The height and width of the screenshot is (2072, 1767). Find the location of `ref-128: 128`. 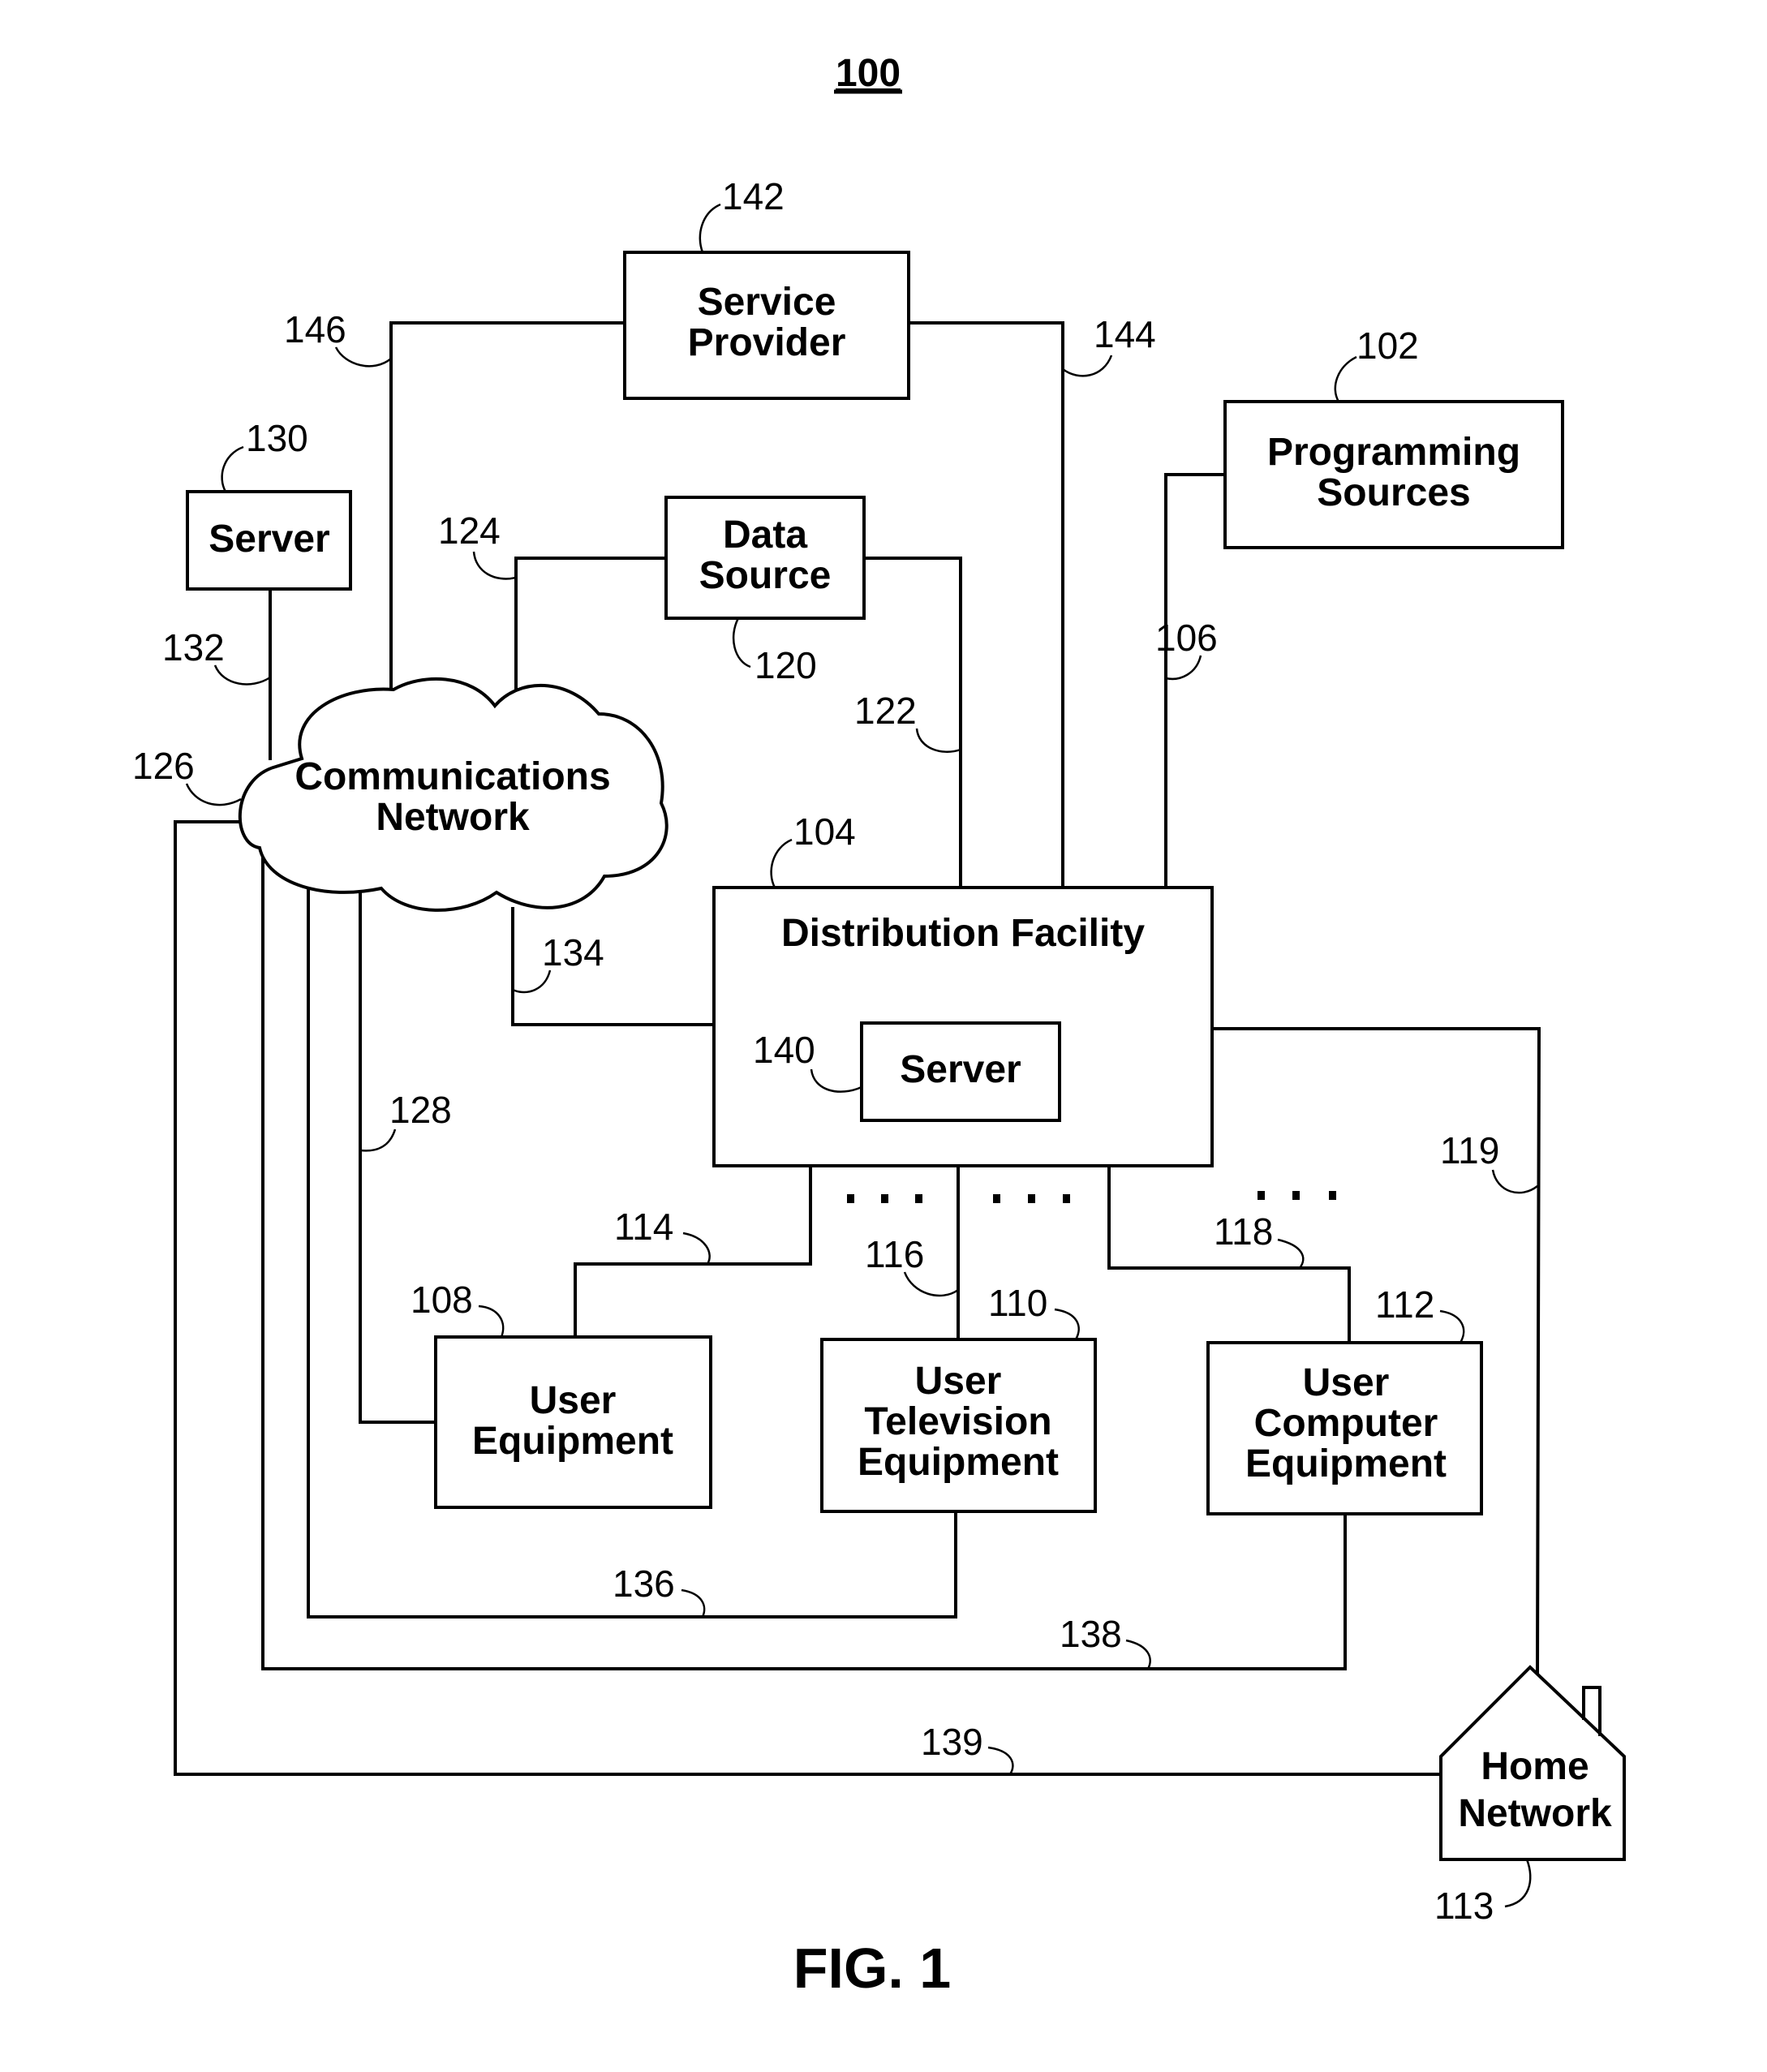

ref-128: 128 is located at coordinates (421, 1110).